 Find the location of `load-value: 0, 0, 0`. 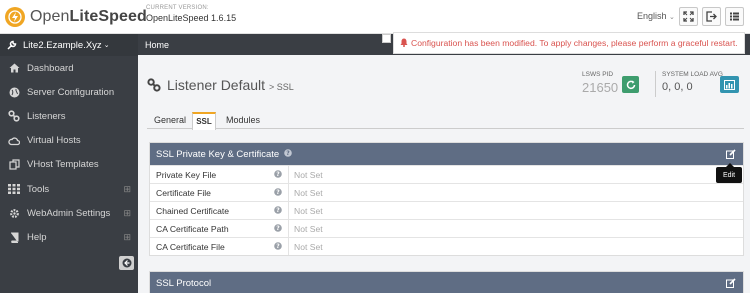

load-value: 0, 0, 0 is located at coordinates (677, 87).